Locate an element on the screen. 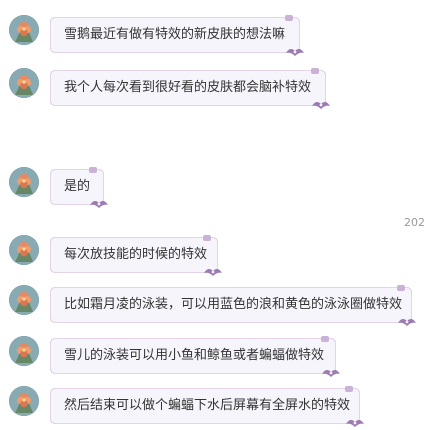 The width and height of the screenshot is (427, 430). message-bubble: 然后结束可以做个蝙蝠下水后屏幕有全屏水的特效 is located at coordinates (207, 406).